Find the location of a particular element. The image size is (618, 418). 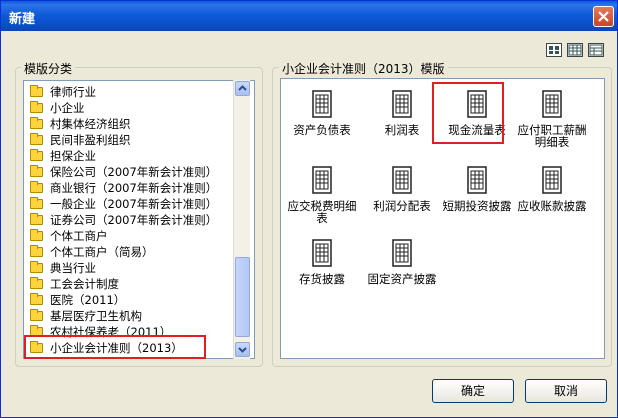

category-item: 保险公司（2007年新会计准则） is located at coordinates (130, 172).